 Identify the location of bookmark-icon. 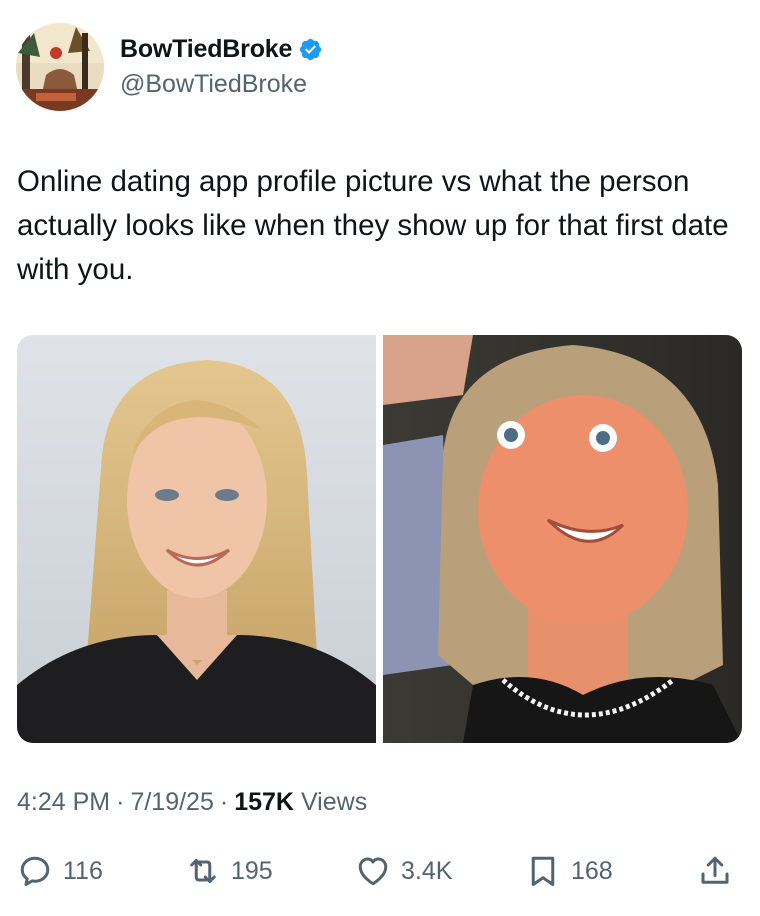
(543, 871).